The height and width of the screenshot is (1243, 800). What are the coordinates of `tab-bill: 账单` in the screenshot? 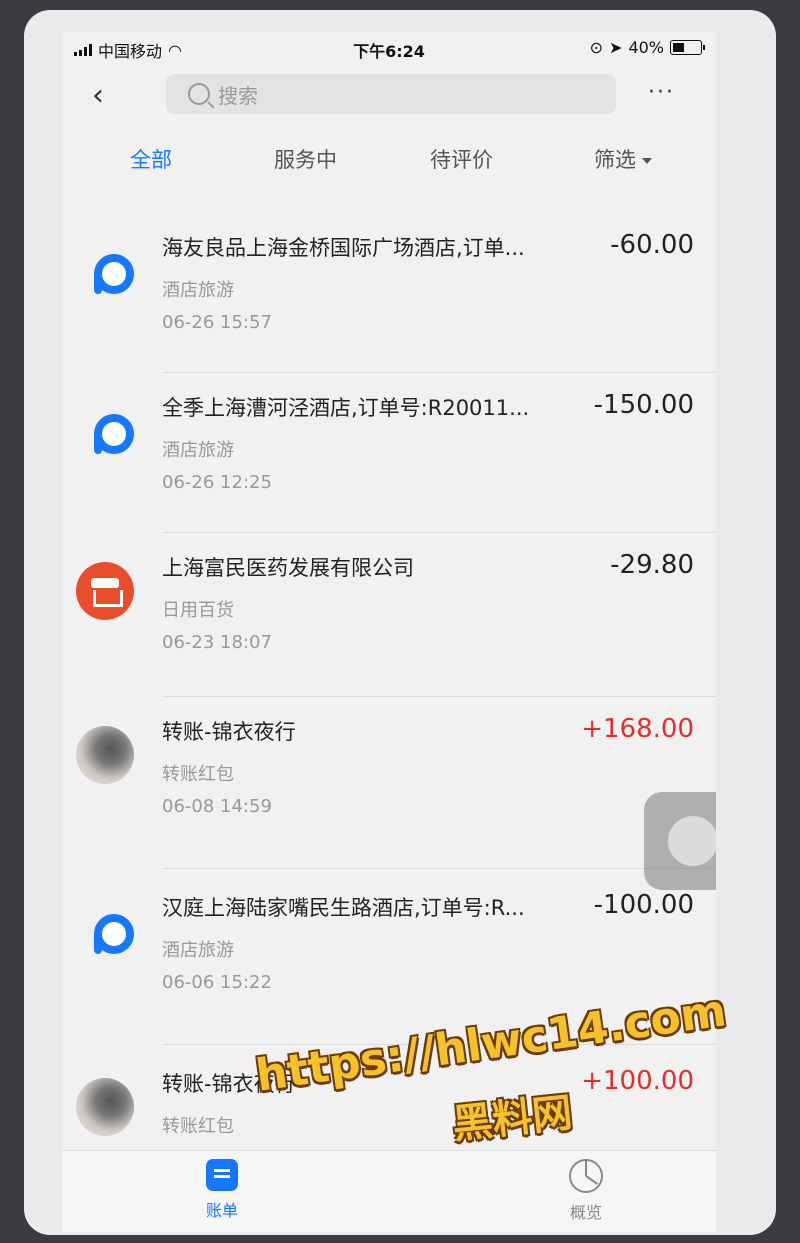 It's located at (222, 1190).